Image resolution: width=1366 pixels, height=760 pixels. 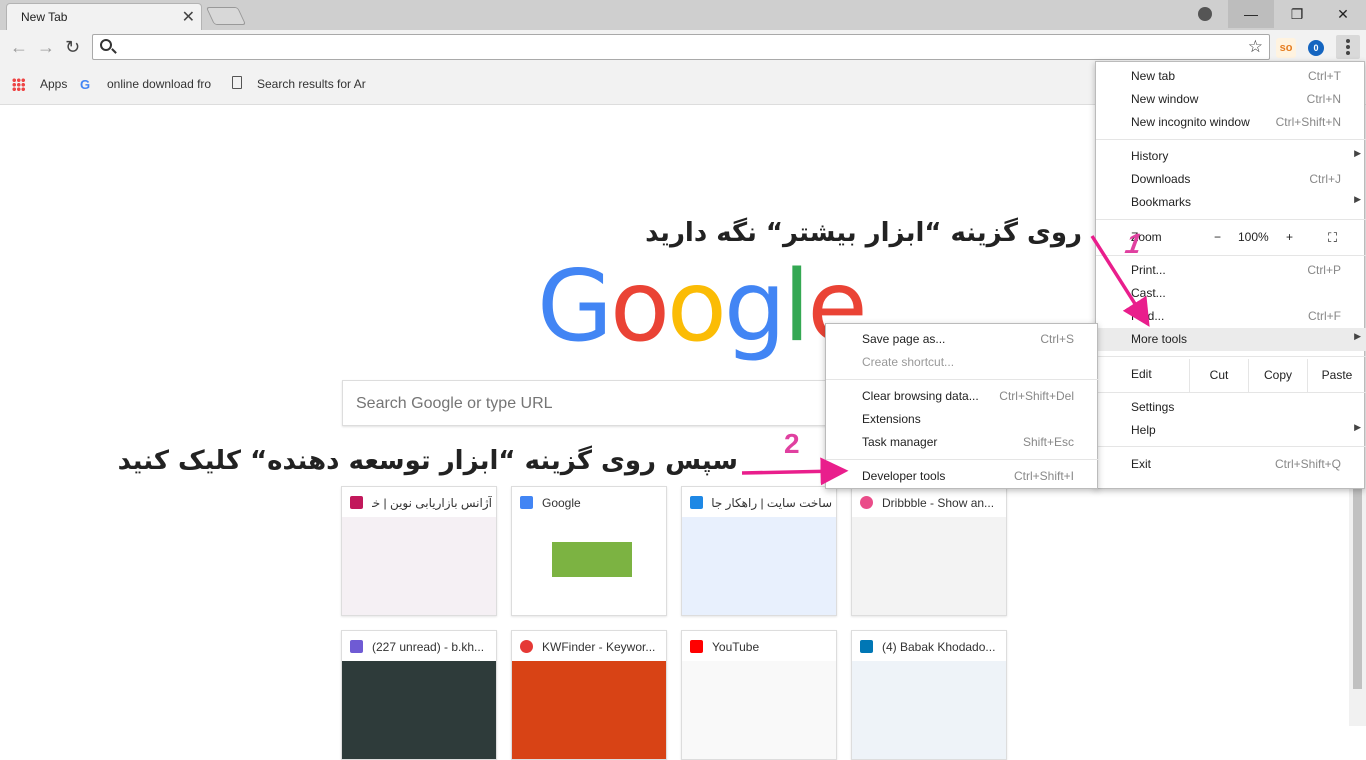 I want to click on menu-shortcut: Ctrl+Shift+N, so click(x=1308, y=122).